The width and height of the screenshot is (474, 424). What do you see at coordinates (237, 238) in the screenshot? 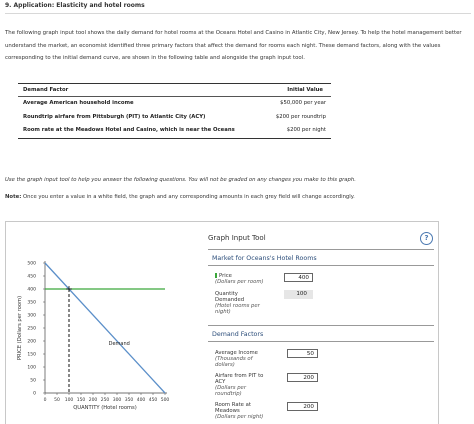
I see `graph-tool-title: Graph Input Tool` at bounding box center [237, 238].